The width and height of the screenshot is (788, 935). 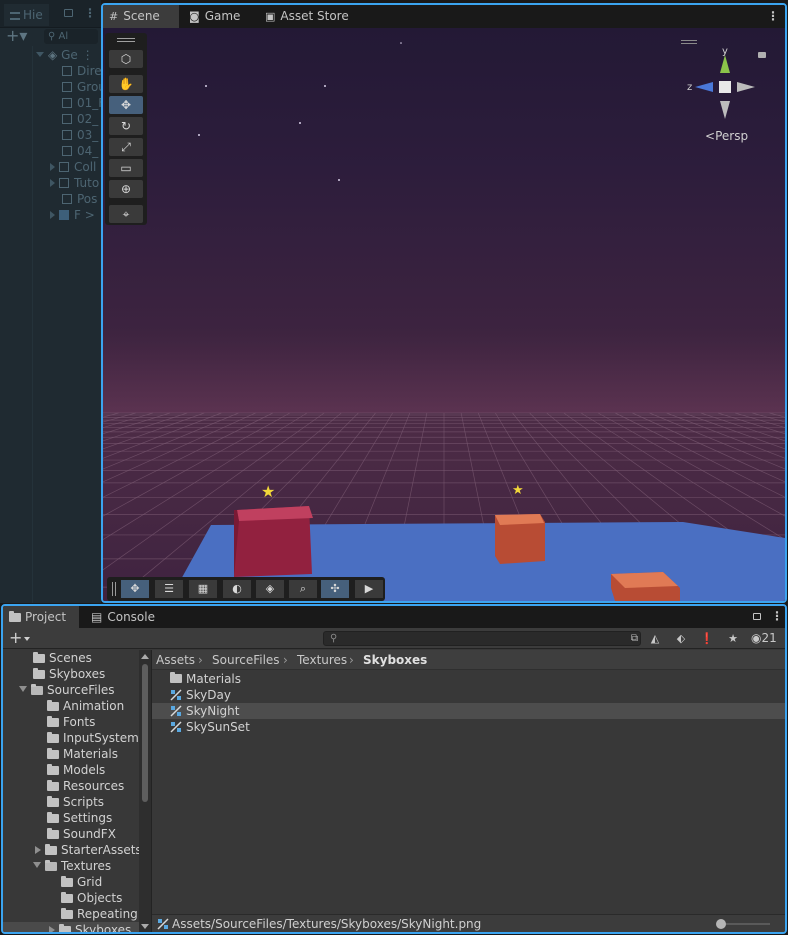 What do you see at coordinates (65, 55) in the screenshot?
I see `hierarchy-item: ◈ Ge ⋮` at bounding box center [65, 55].